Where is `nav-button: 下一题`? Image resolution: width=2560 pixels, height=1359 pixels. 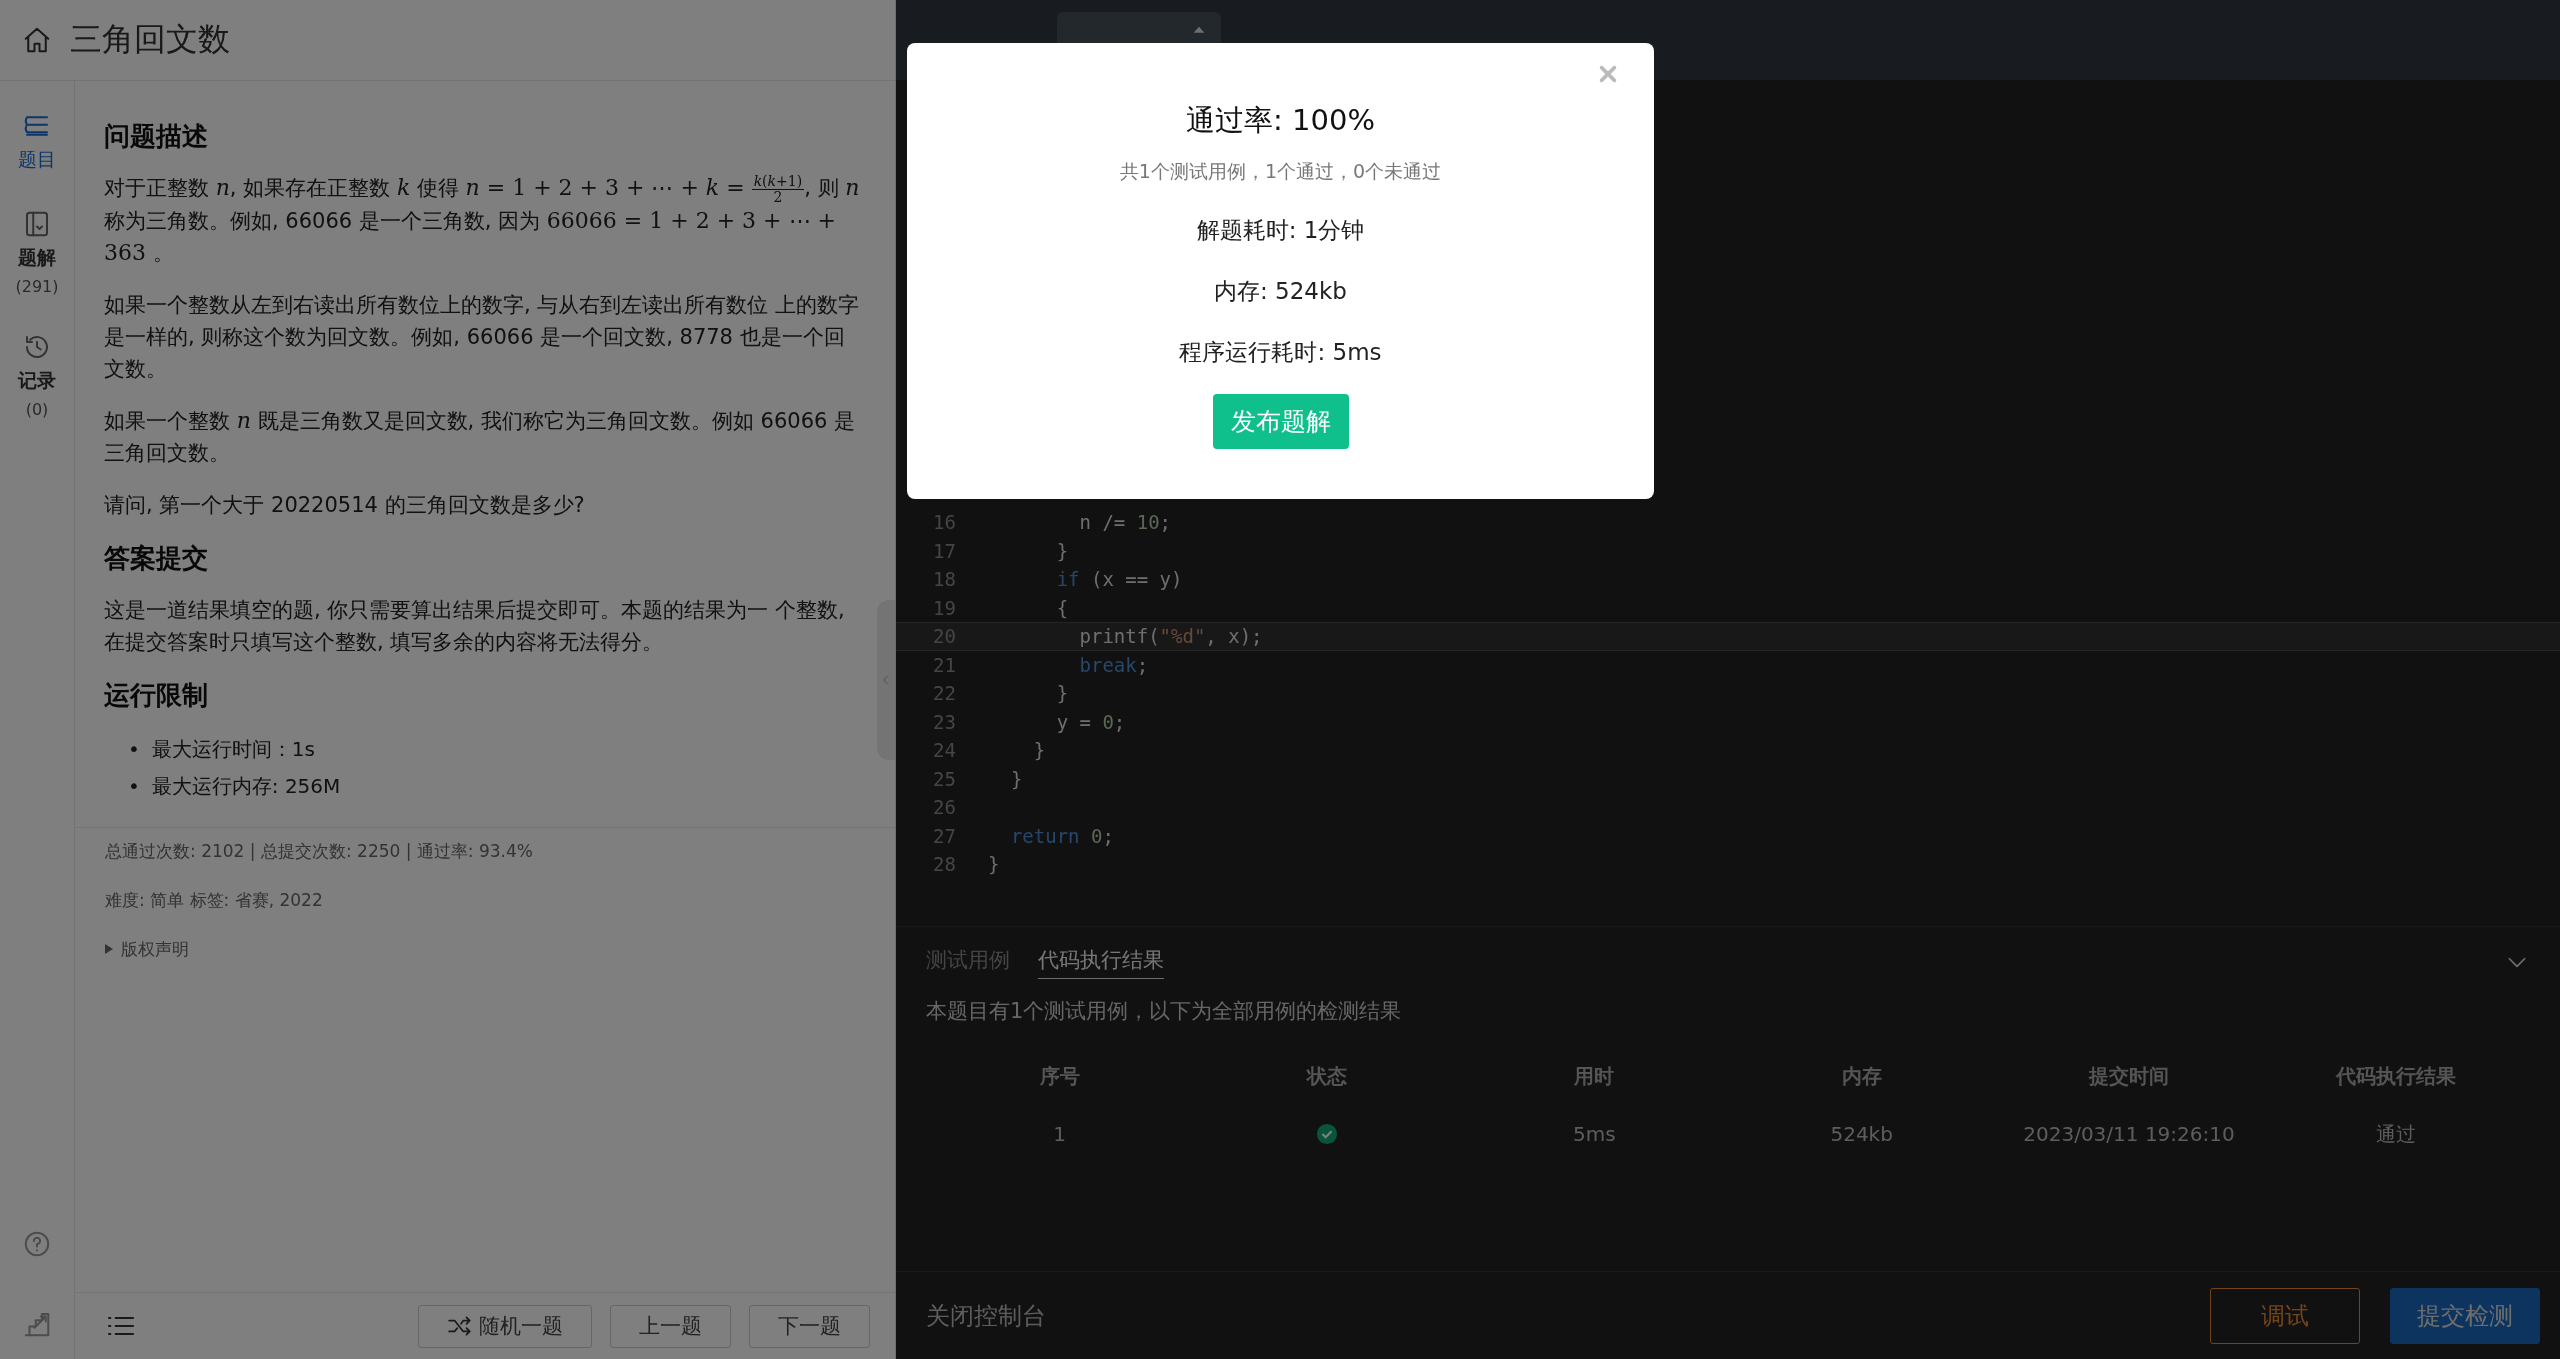 nav-button: 下一题 is located at coordinates (809, 1326).